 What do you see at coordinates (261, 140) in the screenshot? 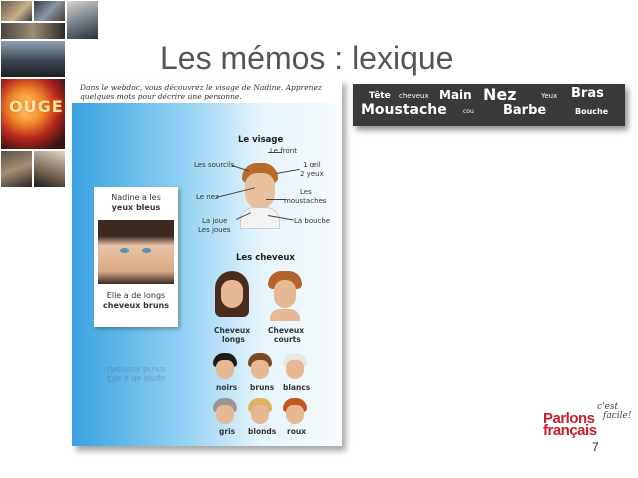
I see `visage-section-title: Le visage` at bounding box center [261, 140].